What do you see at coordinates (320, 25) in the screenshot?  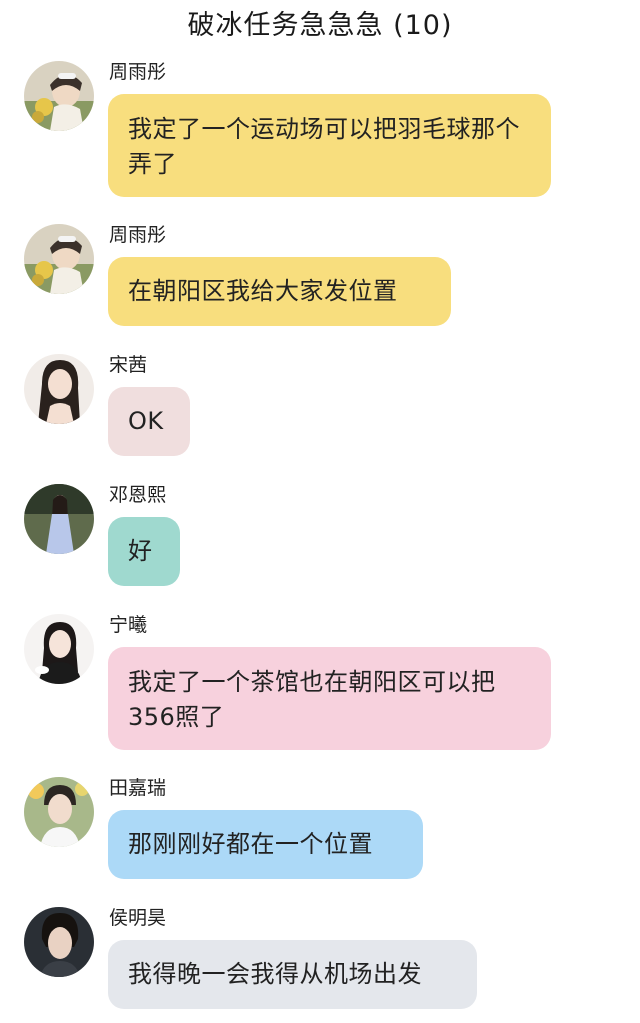 I see `chat-title: 破冰任务急急急 (10)` at bounding box center [320, 25].